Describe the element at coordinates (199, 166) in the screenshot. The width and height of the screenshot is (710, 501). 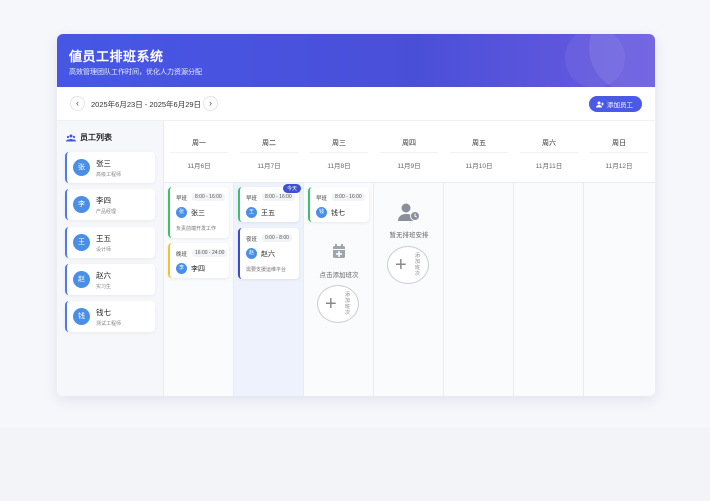
I see `date-label: 11月6日` at that location.